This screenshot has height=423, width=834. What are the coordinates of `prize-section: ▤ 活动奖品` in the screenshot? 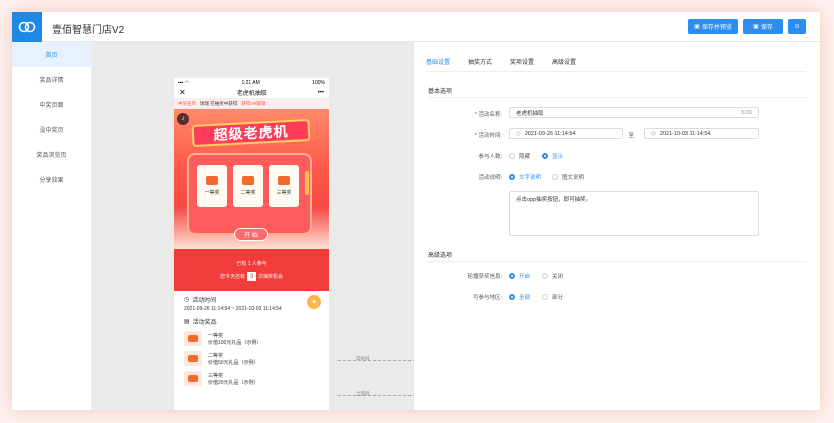 It's located at (251, 321).